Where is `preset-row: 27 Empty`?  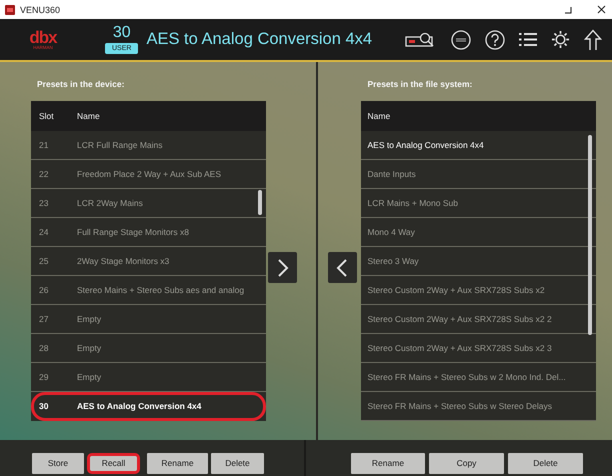 preset-row: 27 Empty is located at coordinates (148, 319).